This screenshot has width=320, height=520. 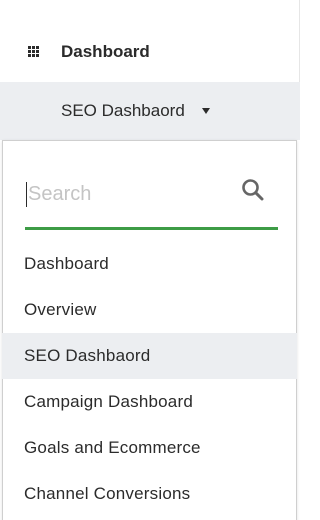 I want to click on menu-item-campaign-dashboard: Campaign Dashboard, so click(x=149, y=402).